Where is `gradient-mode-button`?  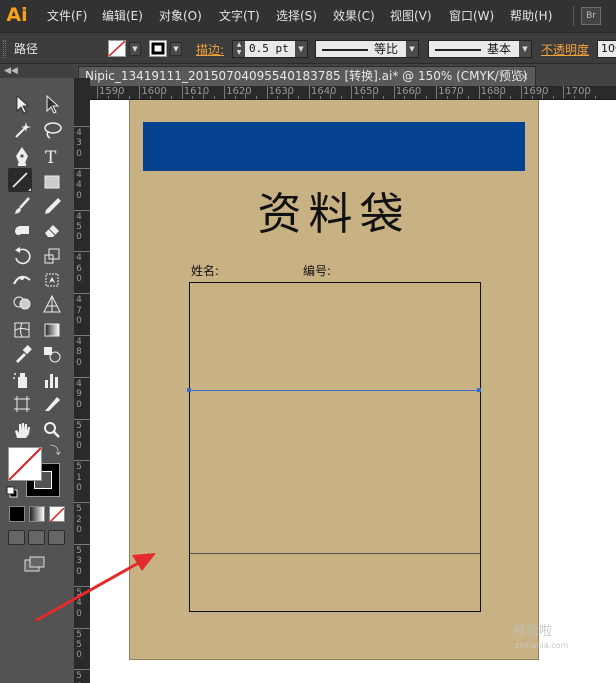
gradient-mode-button is located at coordinates (37, 514).